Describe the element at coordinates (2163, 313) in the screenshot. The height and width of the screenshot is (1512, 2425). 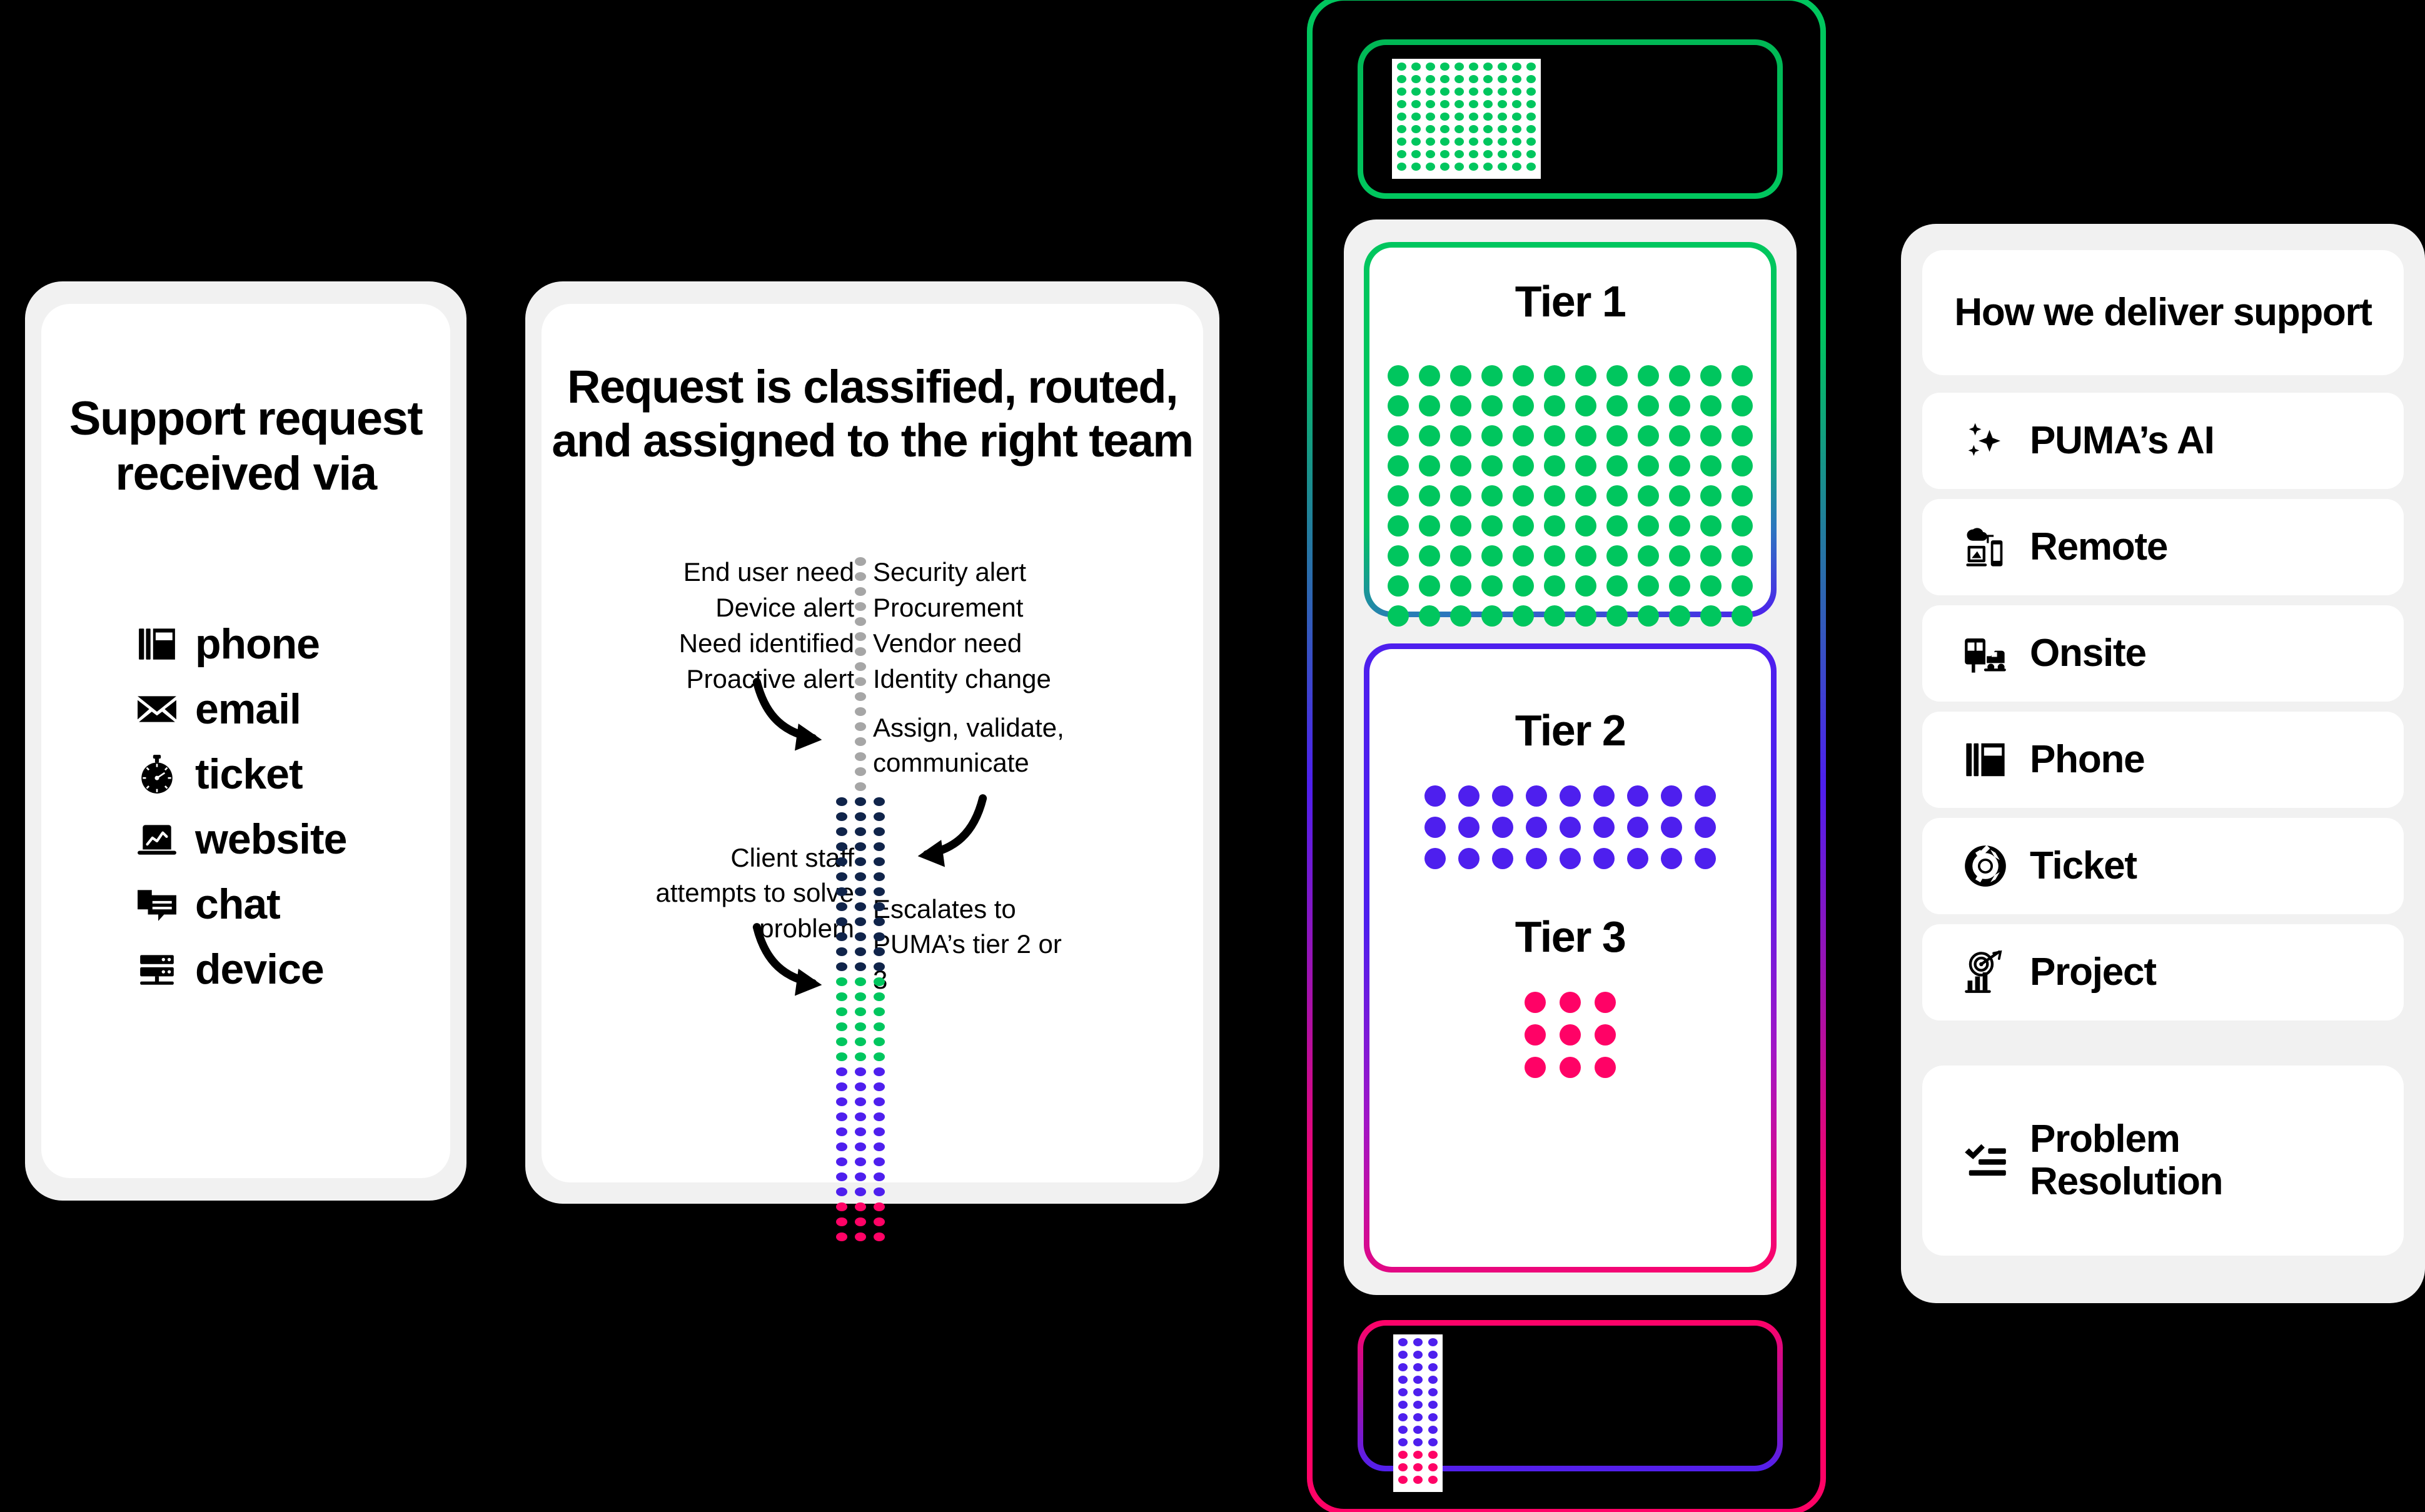
I see `deliver-title: How we deliver support` at that location.